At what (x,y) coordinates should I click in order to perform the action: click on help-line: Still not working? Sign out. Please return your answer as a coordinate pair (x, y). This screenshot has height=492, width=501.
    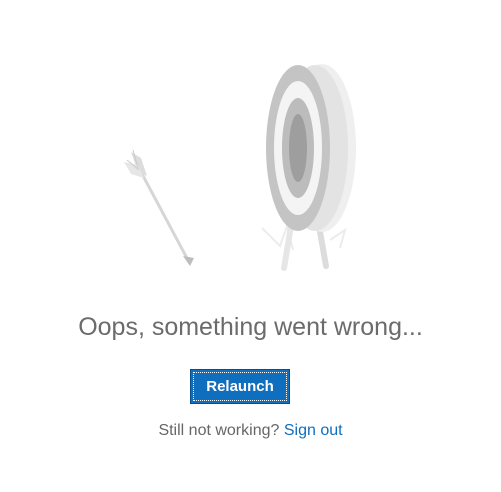
    Looking at the image, I should click on (250, 431).